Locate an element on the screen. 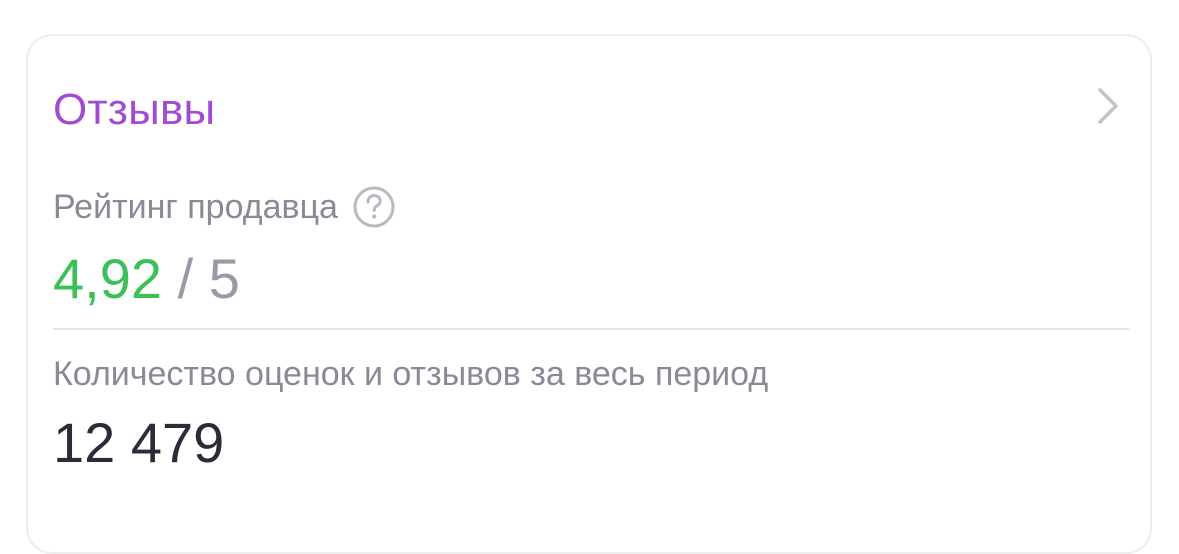 Image resolution: width=1179 pixels, height=554 pixels. rating-score: 4,92 is located at coordinates (107, 278).